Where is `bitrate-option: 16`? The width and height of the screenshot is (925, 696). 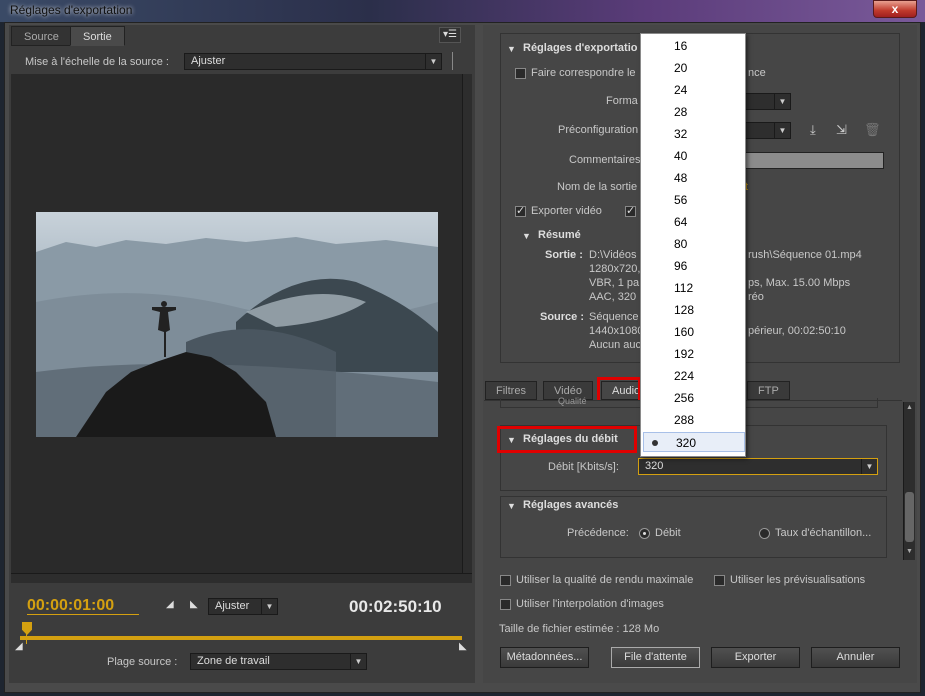
bitrate-option: 16 is located at coordinates (693, 46).